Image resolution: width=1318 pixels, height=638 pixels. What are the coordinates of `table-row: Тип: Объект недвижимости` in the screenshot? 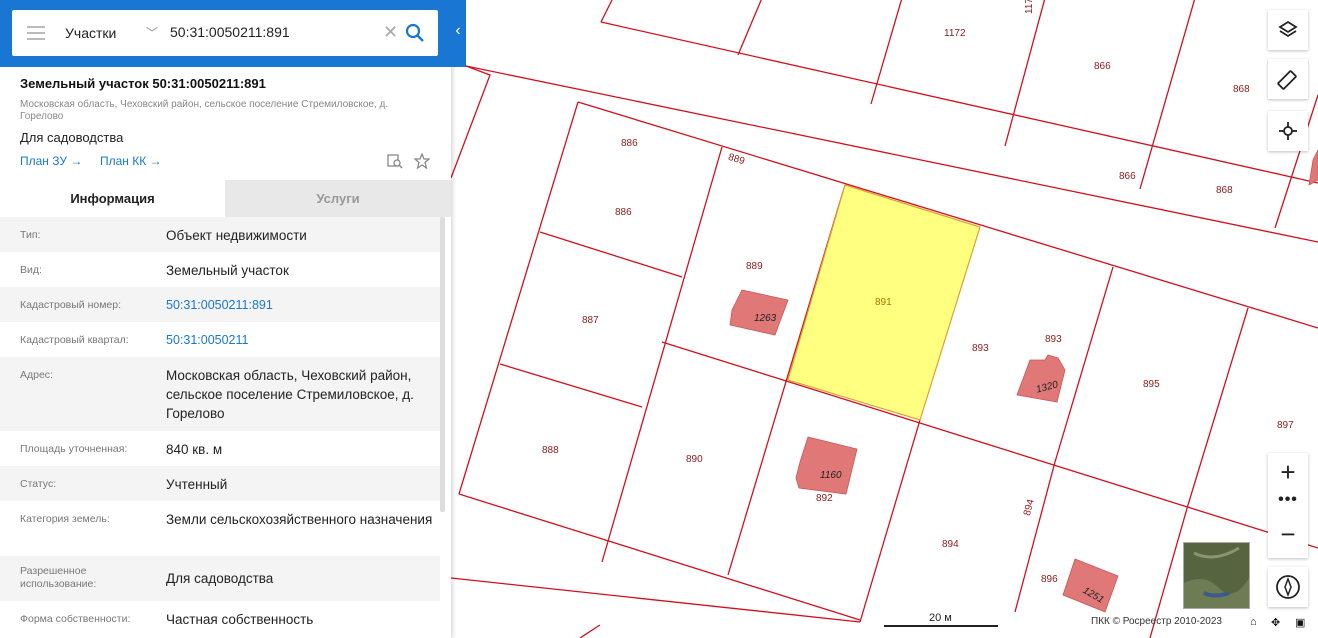 It's located at (220, 234).